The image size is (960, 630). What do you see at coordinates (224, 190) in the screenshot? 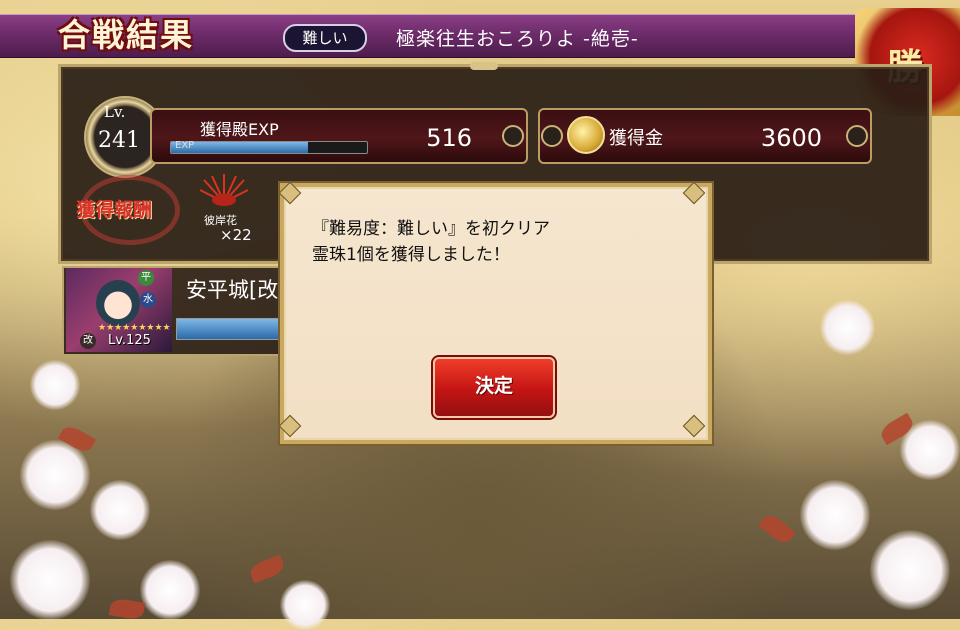
I see `spider-lily-icon` at bounding box center [224, 190].